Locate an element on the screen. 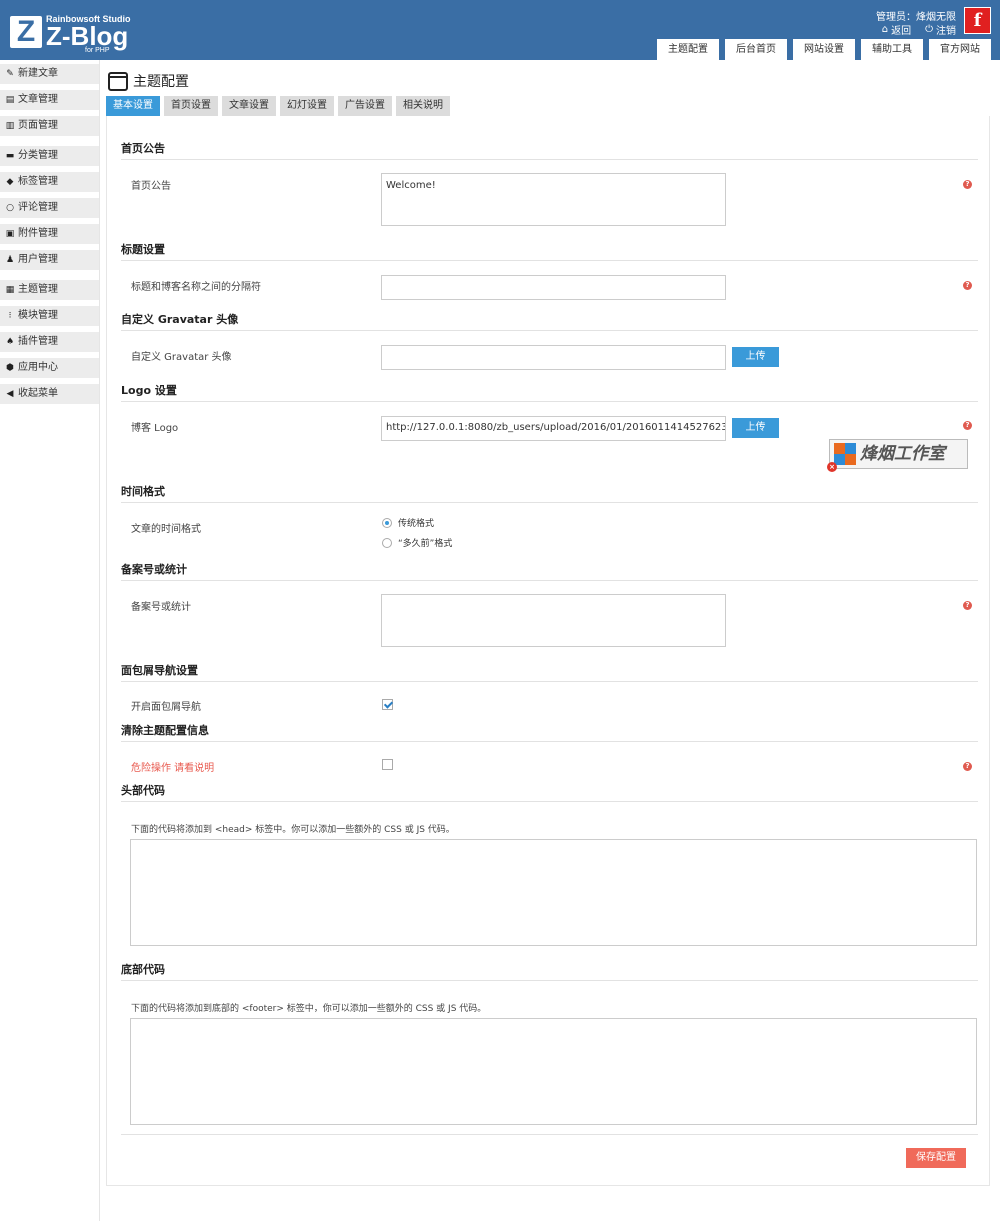  gravatar-upload-button: 上传 is located at coordinates (755, 357).